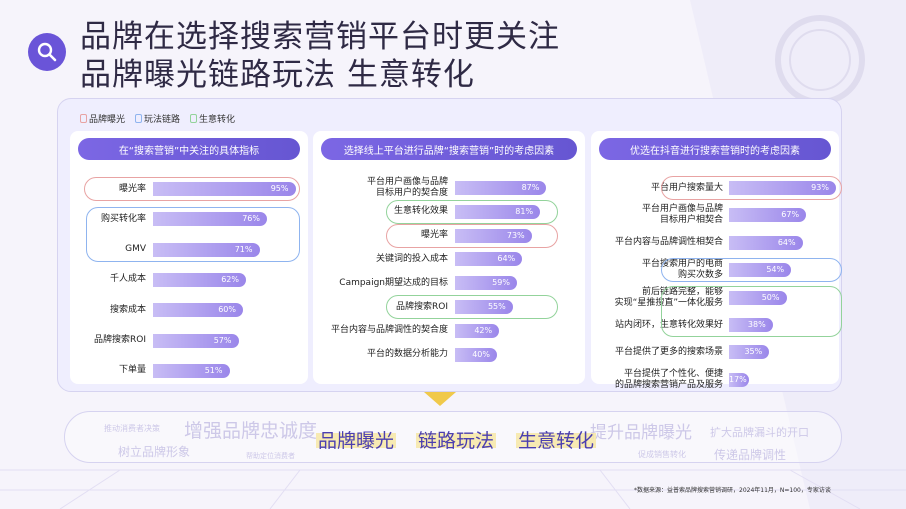 The width and height of the screenshot is (906, 509). I want to click on bar-value-label: 40%, so click(481, 354).